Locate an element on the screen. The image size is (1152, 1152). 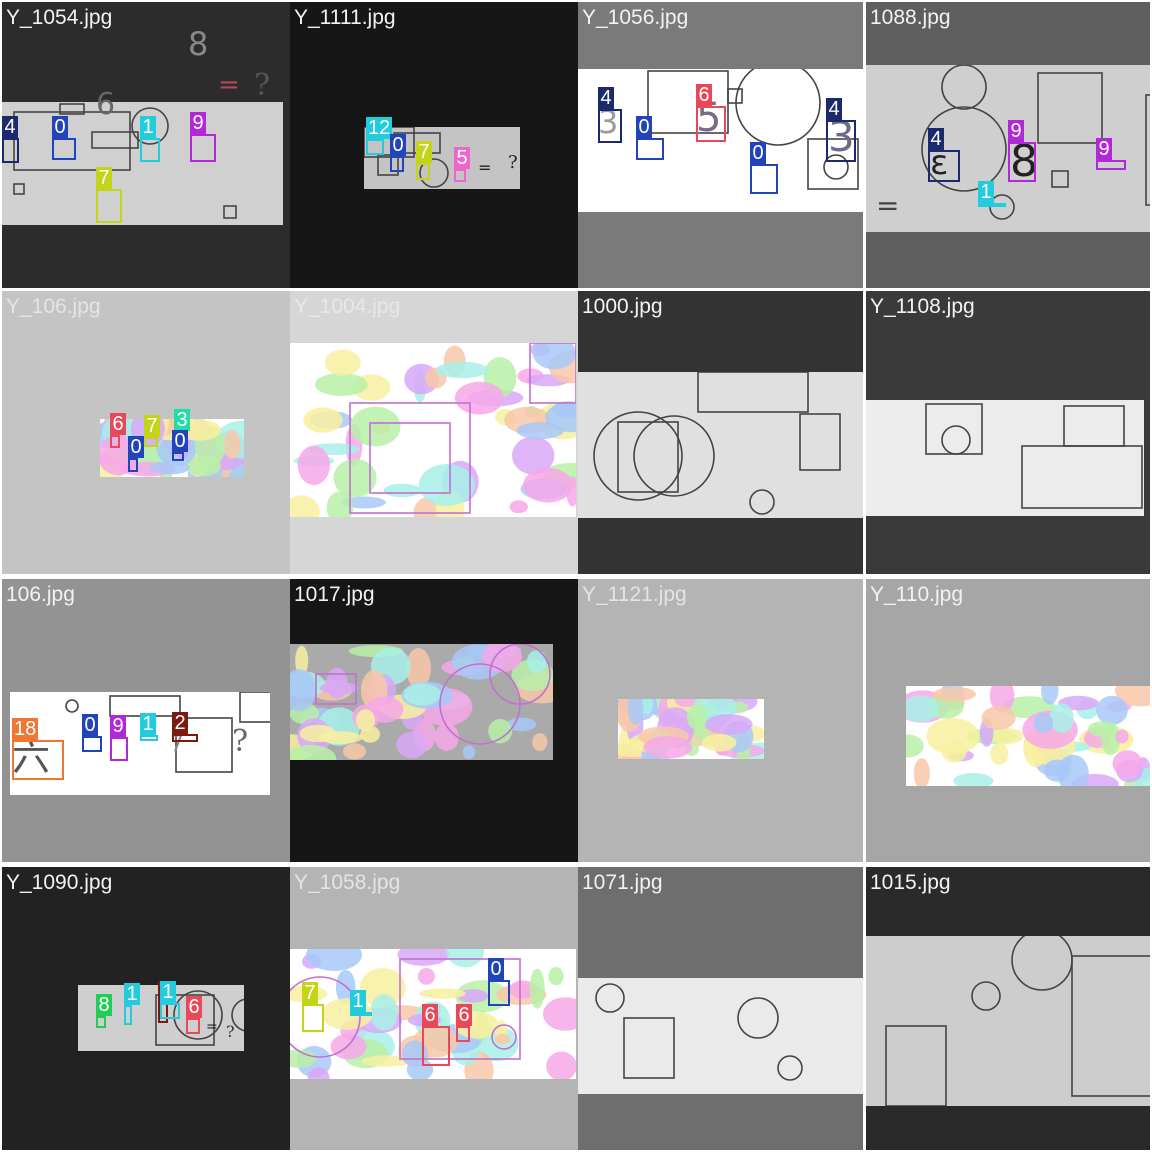
detection-label: 8 is located at coordinates (104, 1005).